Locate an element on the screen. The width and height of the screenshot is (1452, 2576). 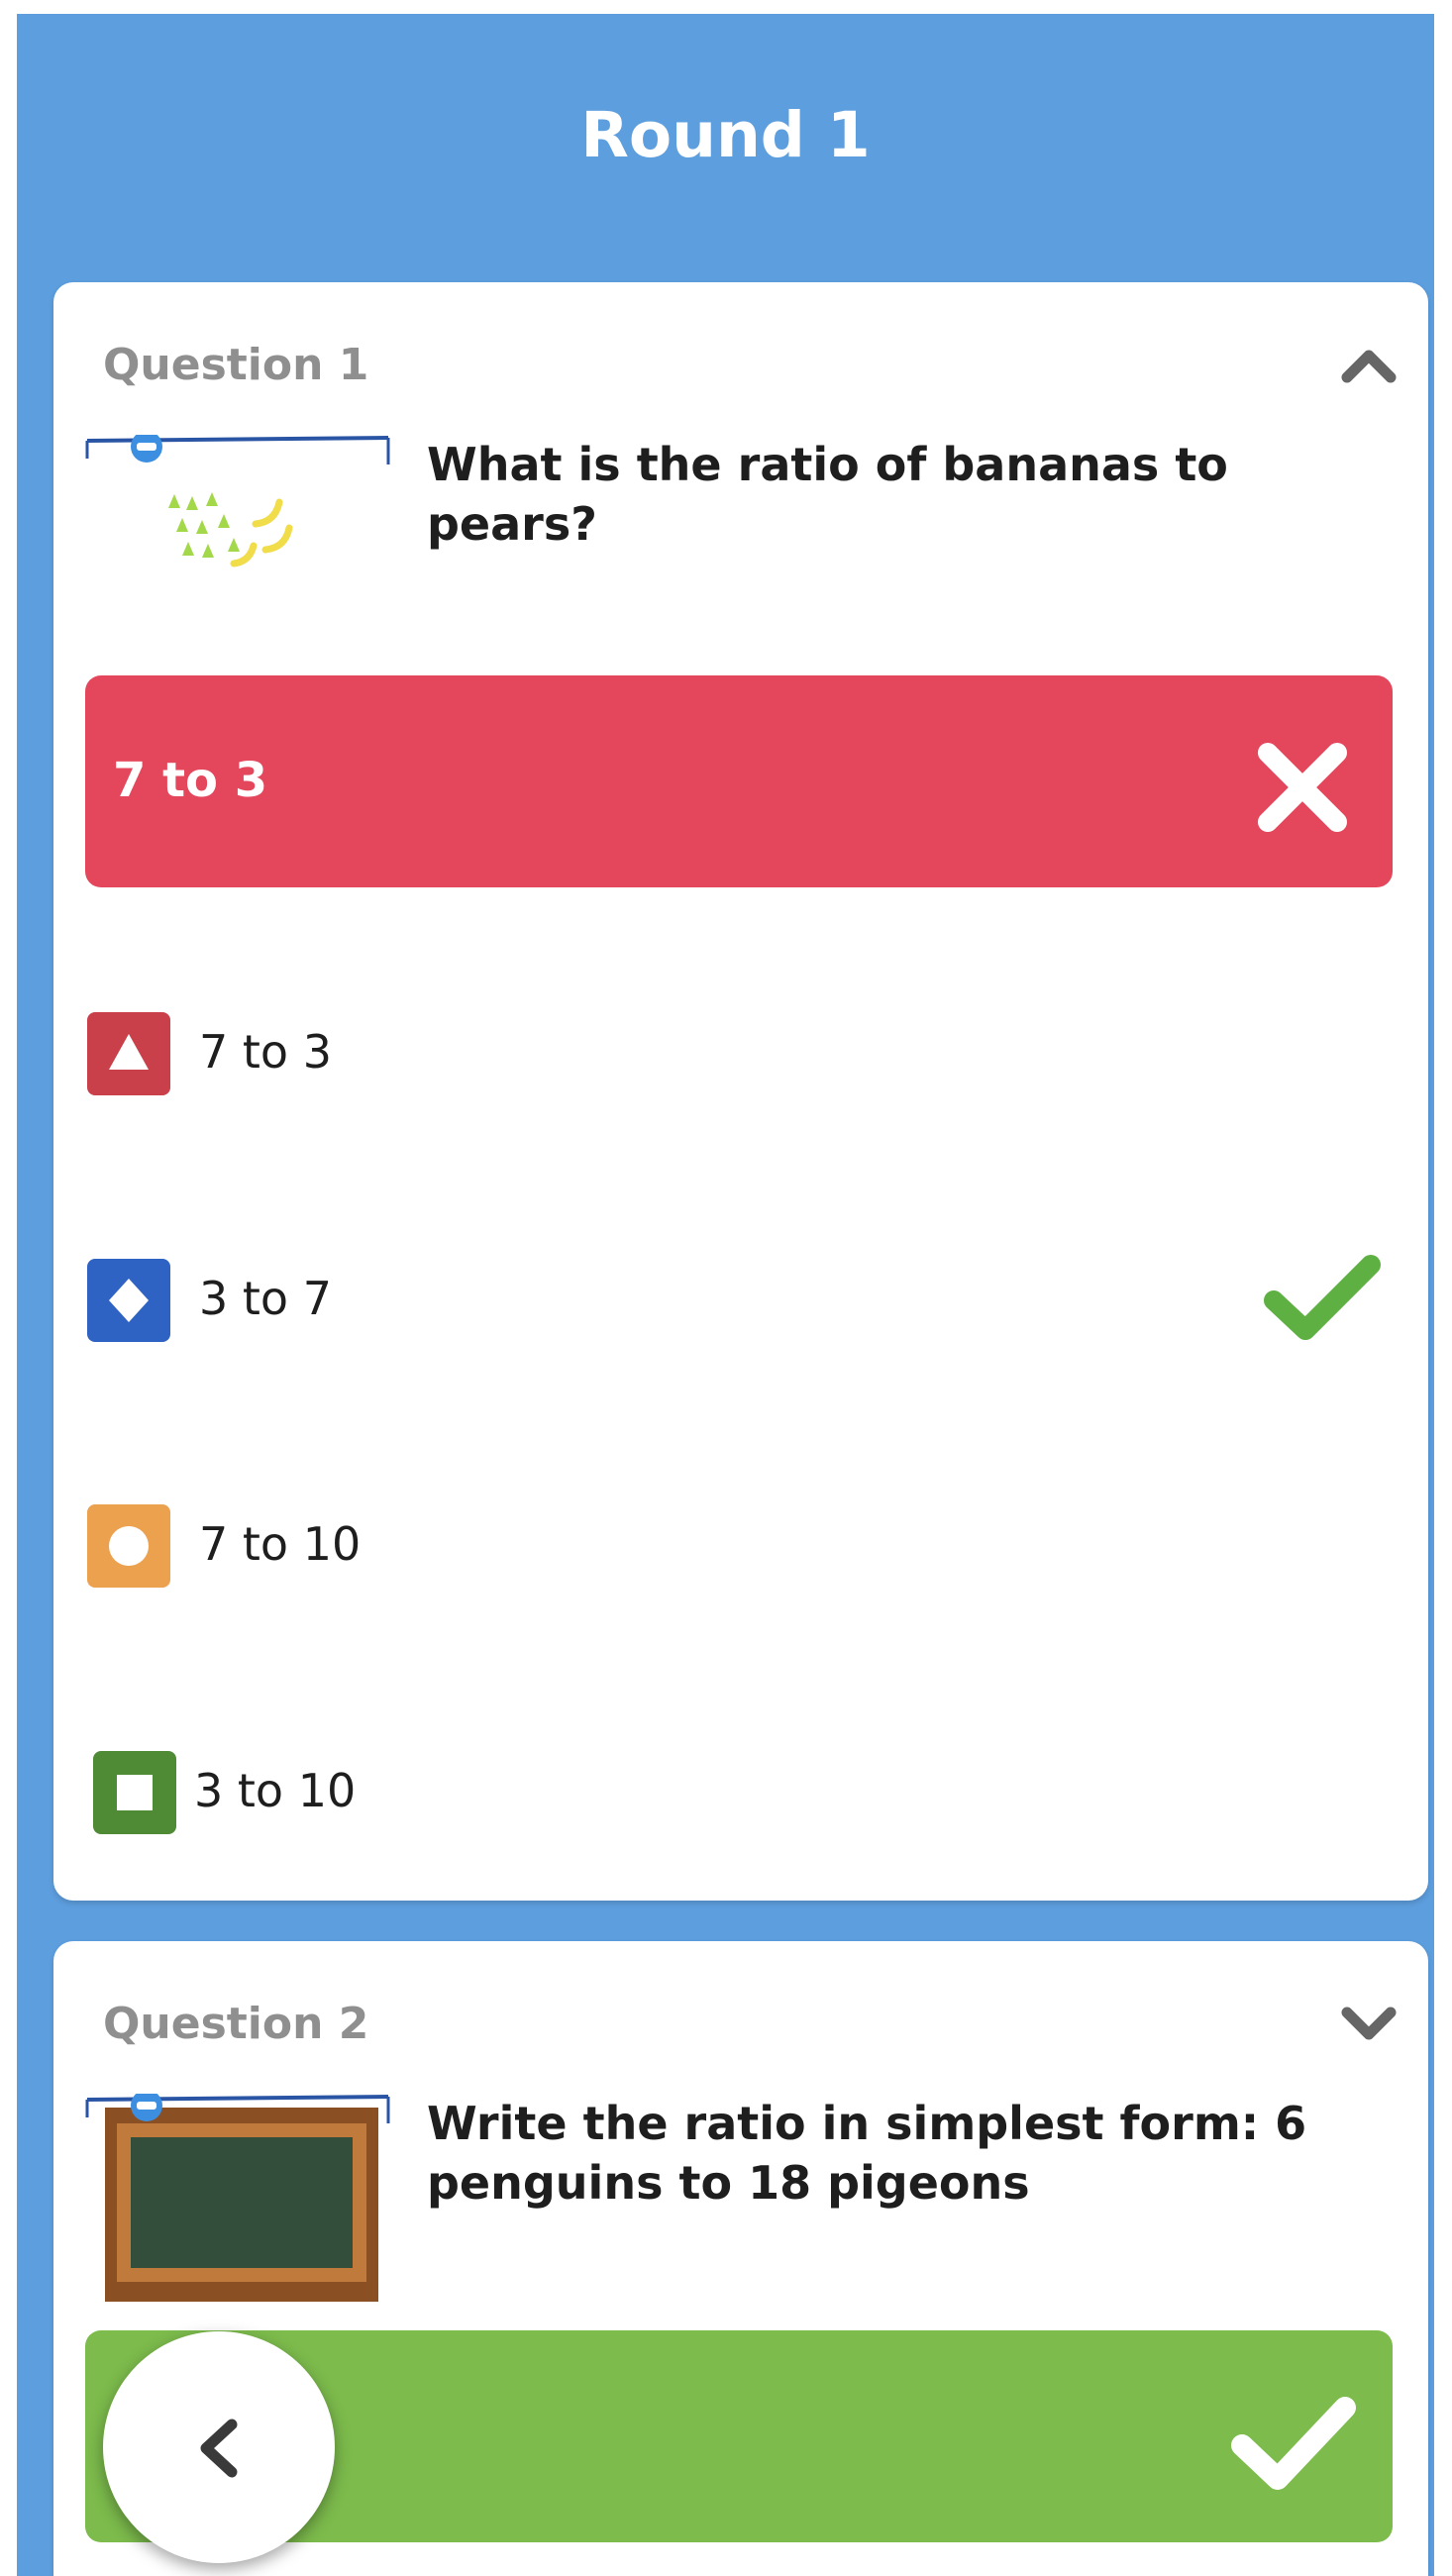
option-text: 7 to 3 is located at coordinates (265, 1052).